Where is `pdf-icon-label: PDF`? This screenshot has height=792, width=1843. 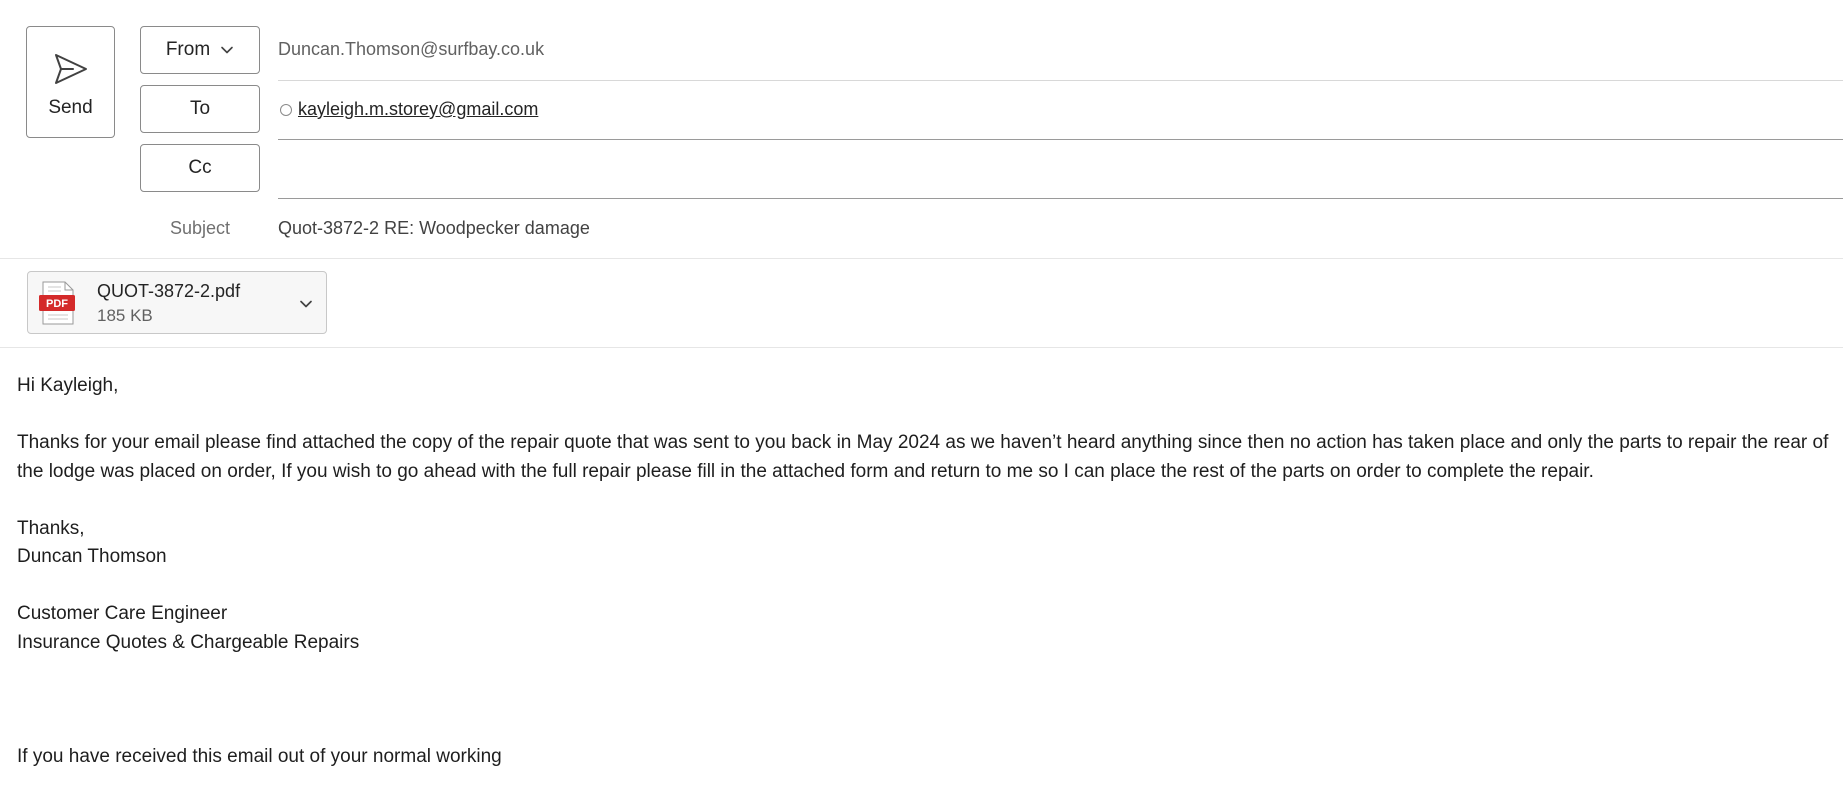 pdf-icon-label: PDF is located at coordinates (57, 304).